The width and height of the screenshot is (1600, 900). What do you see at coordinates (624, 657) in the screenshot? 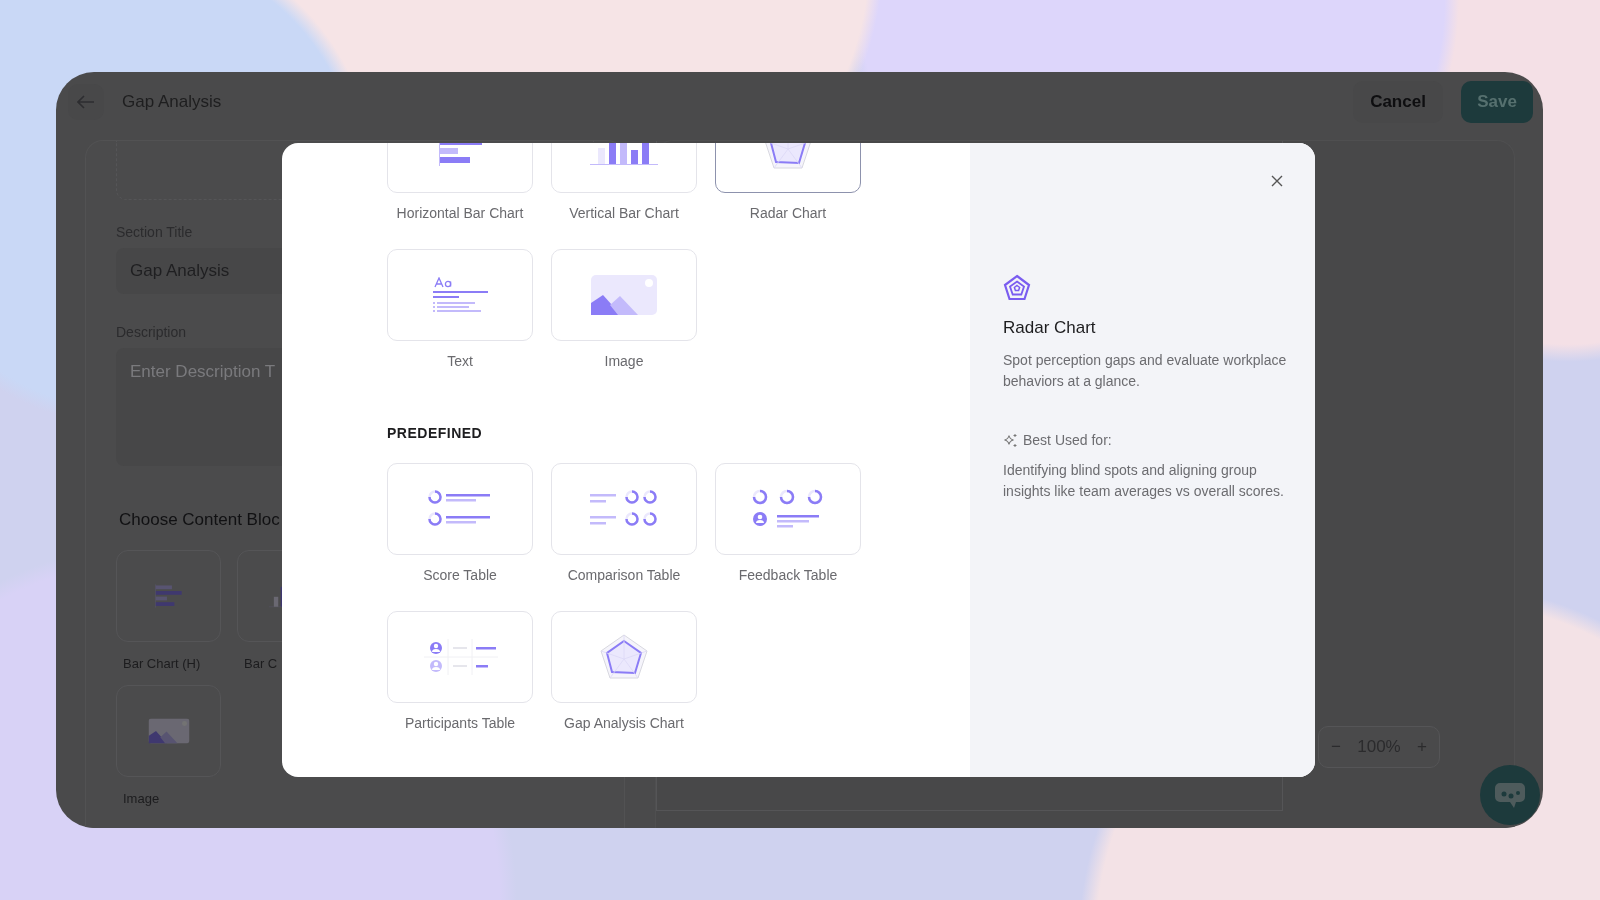
I see `radar-chart-icon` at bounding box center [624, 657].